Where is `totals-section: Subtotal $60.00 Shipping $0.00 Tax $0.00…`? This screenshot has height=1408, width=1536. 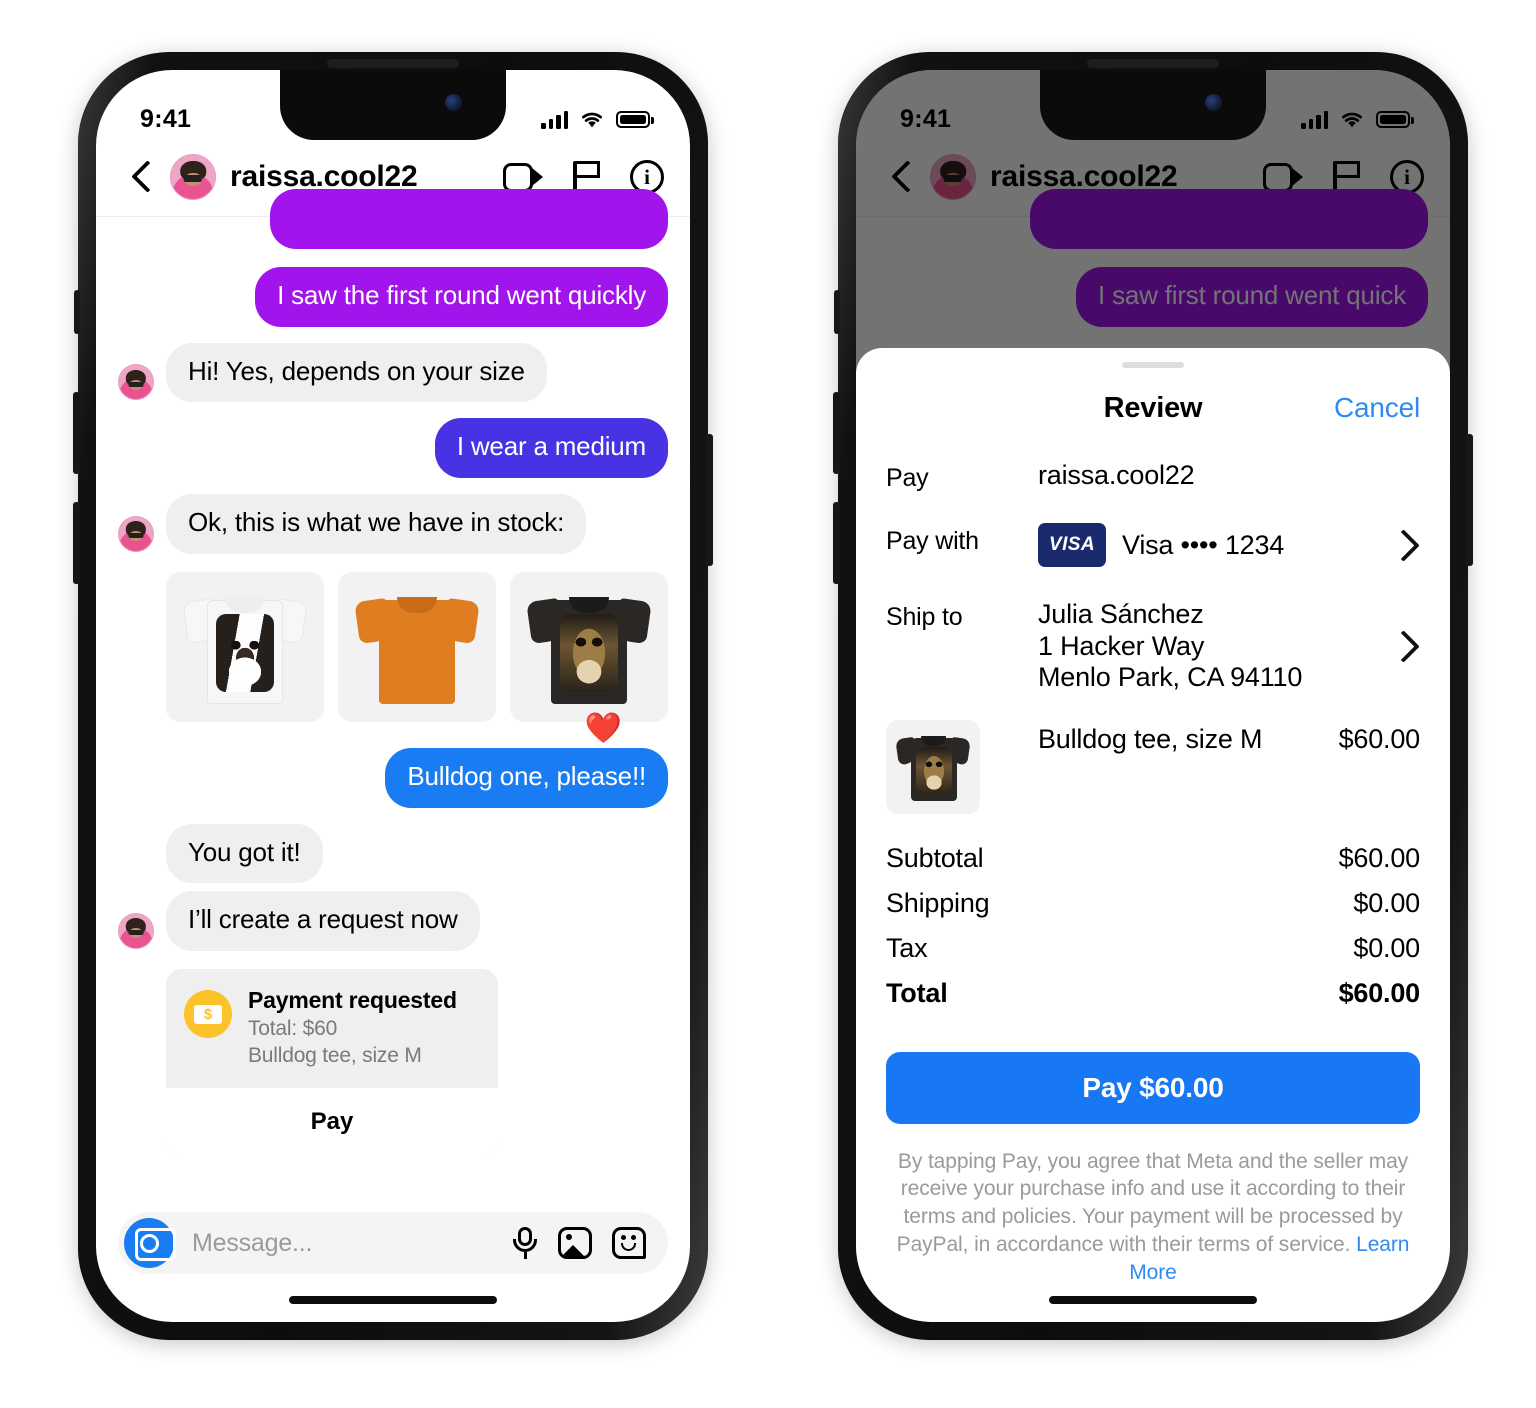
totals-section: Subtotal $60.00 Shipping $0.00 Tax $0.00… is located at coordinates (1153, 926).